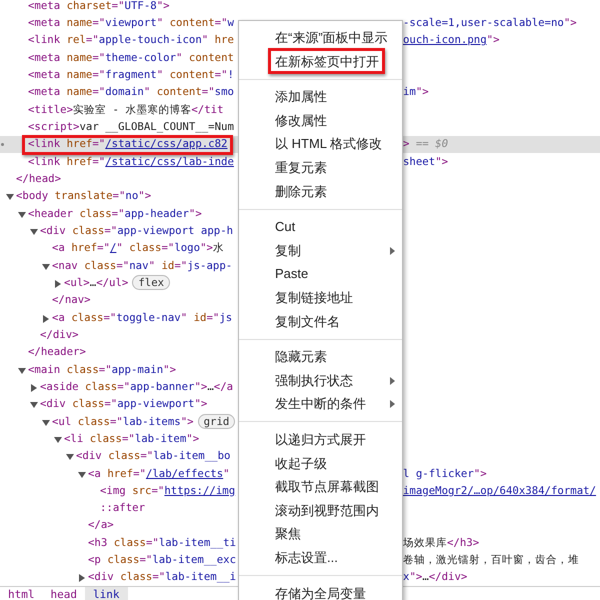  What do you see at coordinates (71, 300) in the screenshot?
I see `tag-text: </nav>` at bounding box center [71, 300].